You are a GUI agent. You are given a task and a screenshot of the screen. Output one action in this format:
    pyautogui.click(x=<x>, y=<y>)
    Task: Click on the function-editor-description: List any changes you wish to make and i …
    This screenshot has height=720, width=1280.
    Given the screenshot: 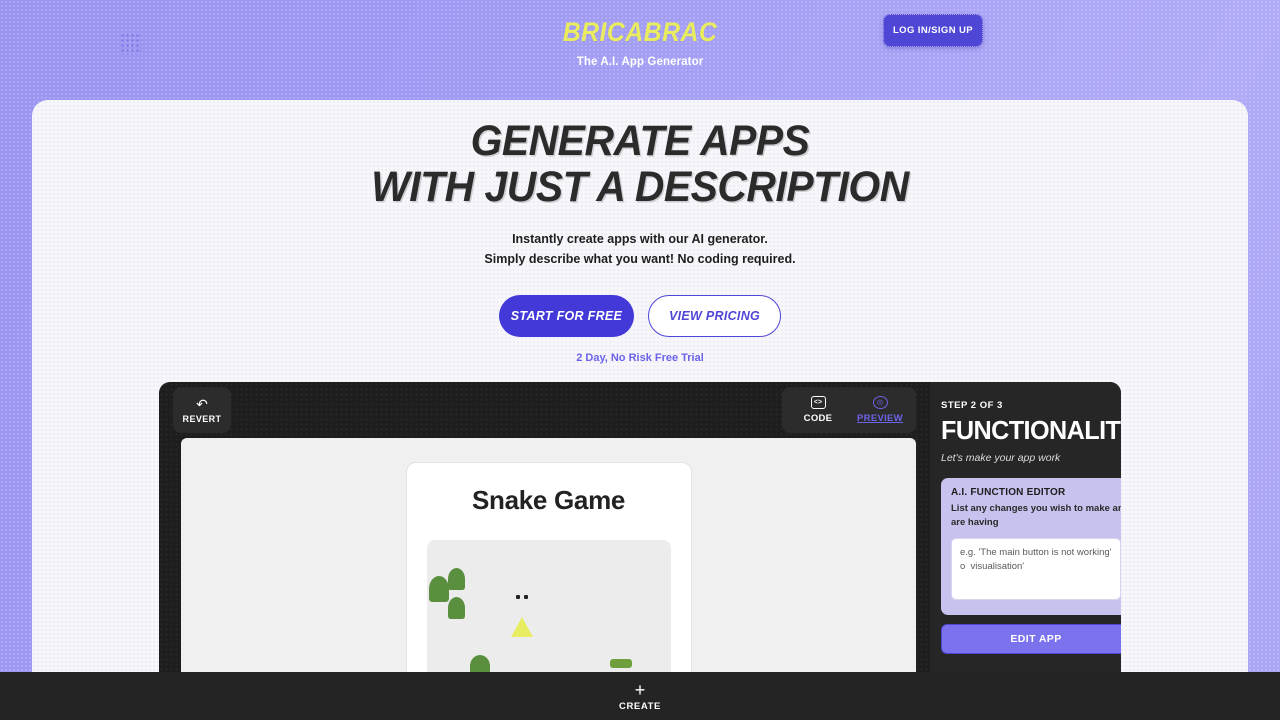 What is the action you would take?
    pyautogui.click(x=1036, y=516)
    